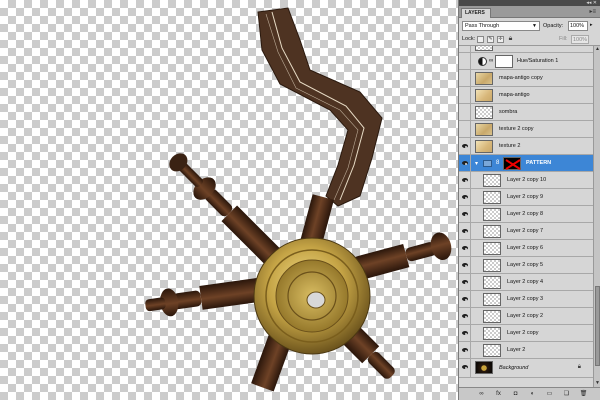 Image resolution: width=600 pixels, height=400 pixels. Describe the element at coordinates (510, 39) in the screenshot. I see `lock-all-icon: 🔒︎` at that location.